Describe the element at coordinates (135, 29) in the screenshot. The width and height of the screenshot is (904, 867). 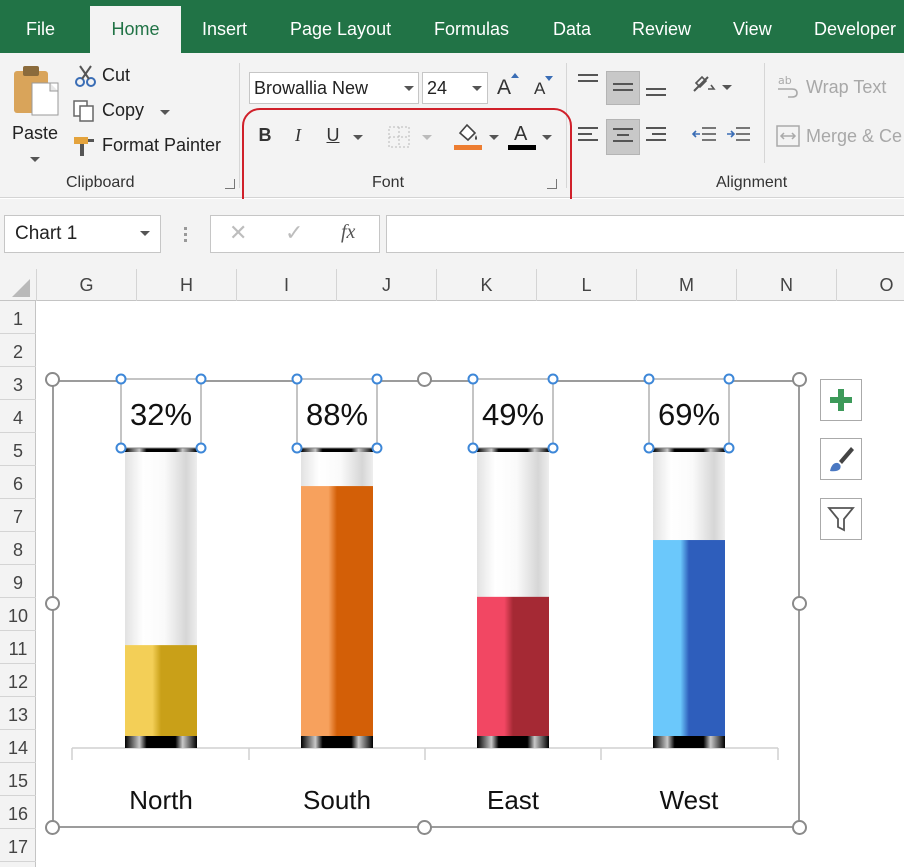
I see `tab-home: Home` at that location.